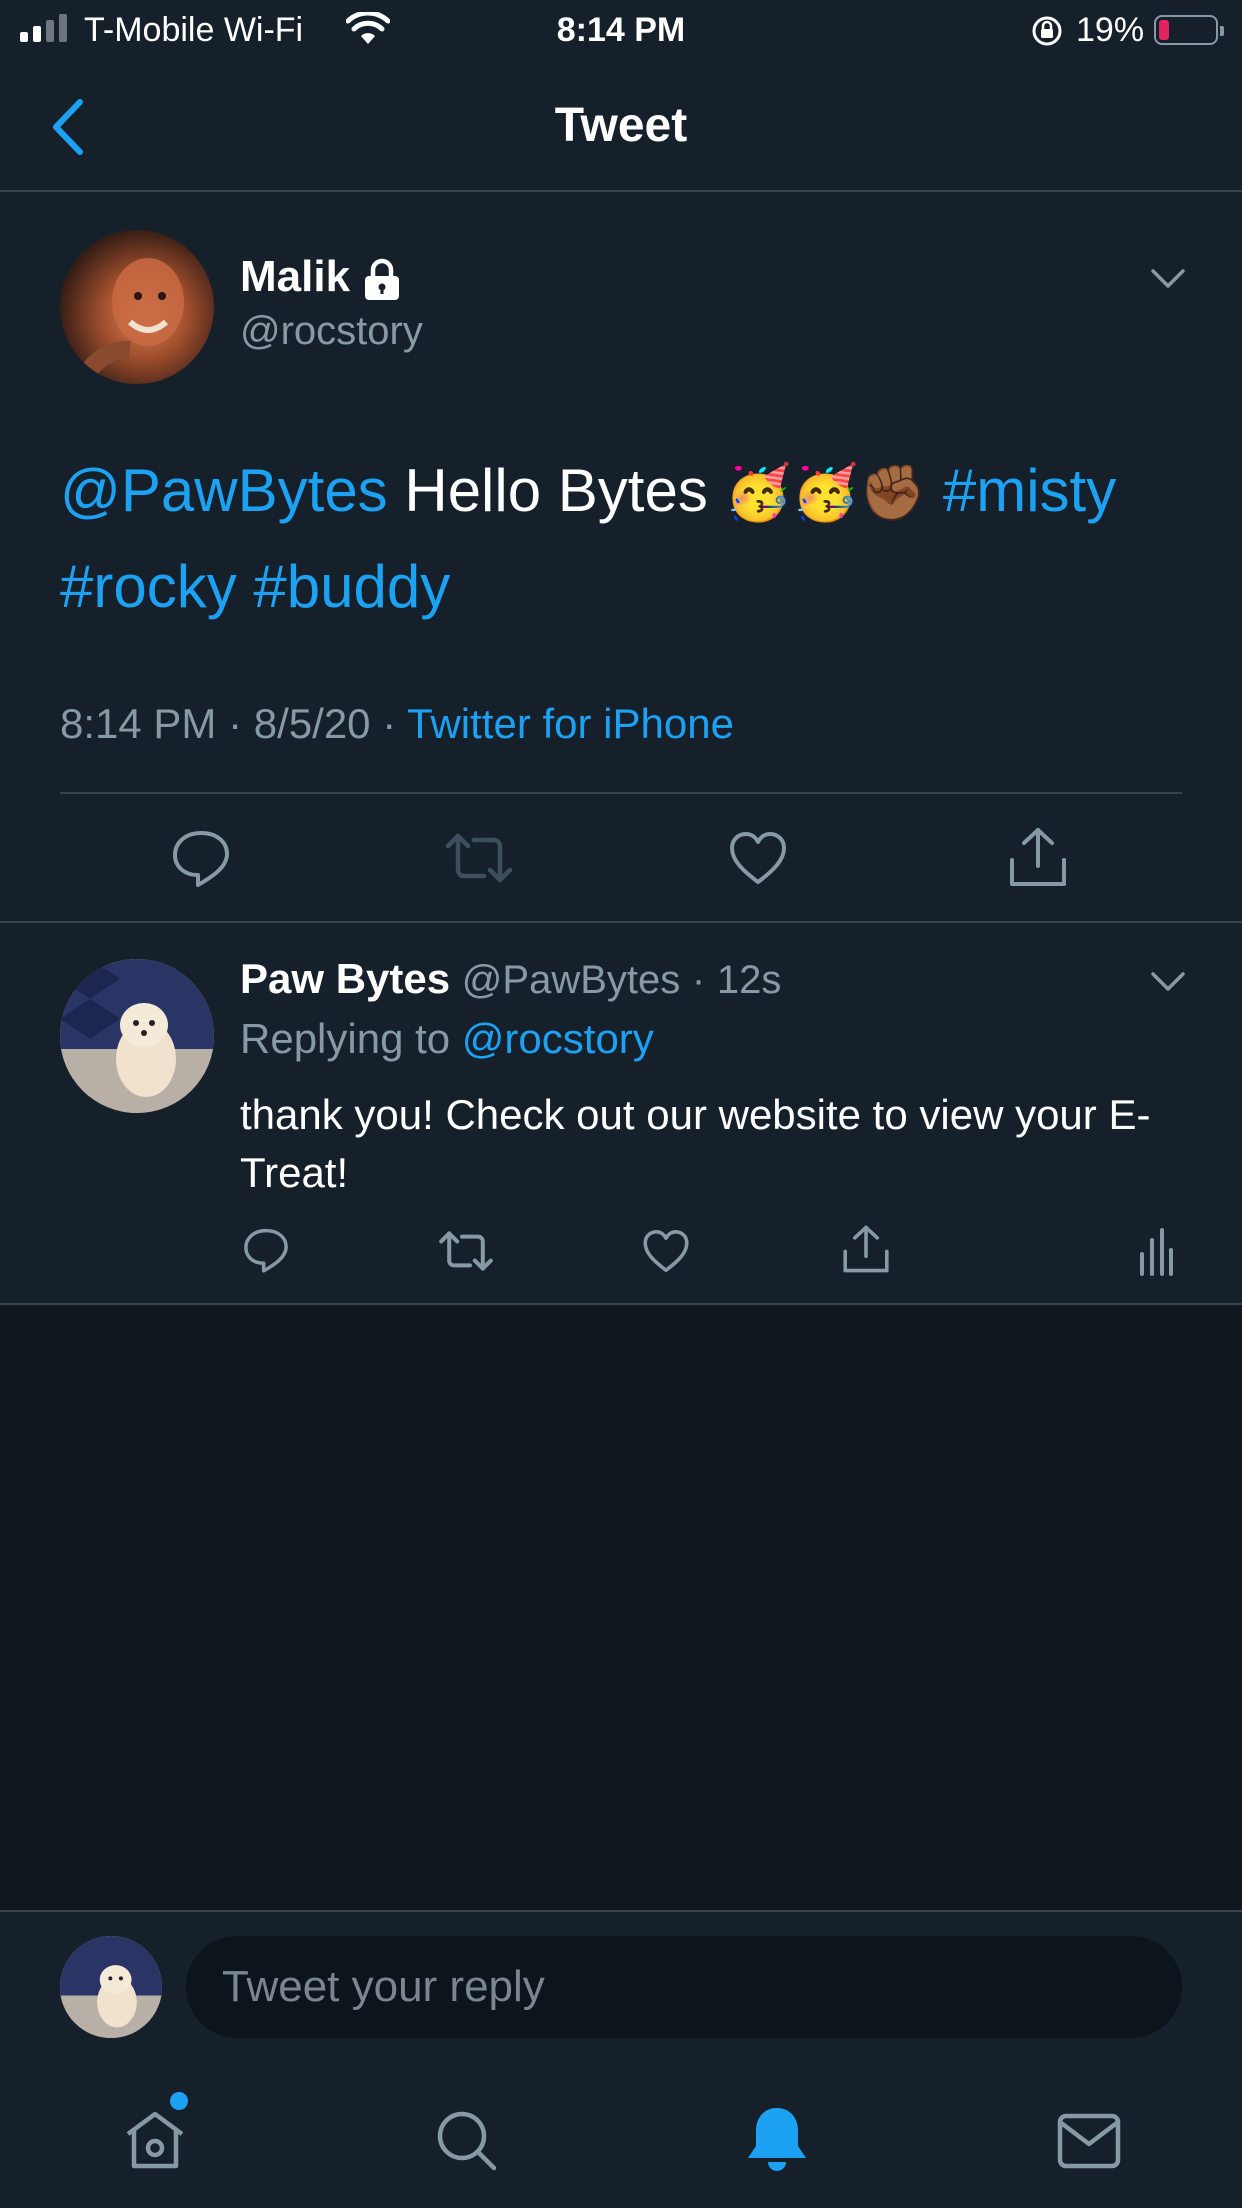 The image size is (1242, 2208). Describe the element at coordinates (556, 490) in the screenshot. I see `tweet-body-text: Hello Bytes` at that location.